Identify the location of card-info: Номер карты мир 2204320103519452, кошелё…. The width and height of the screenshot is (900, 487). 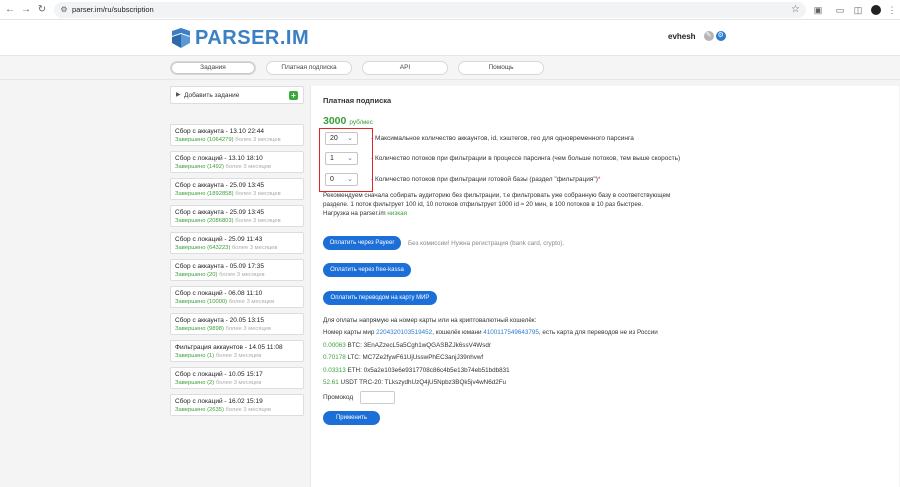
(490, 332).